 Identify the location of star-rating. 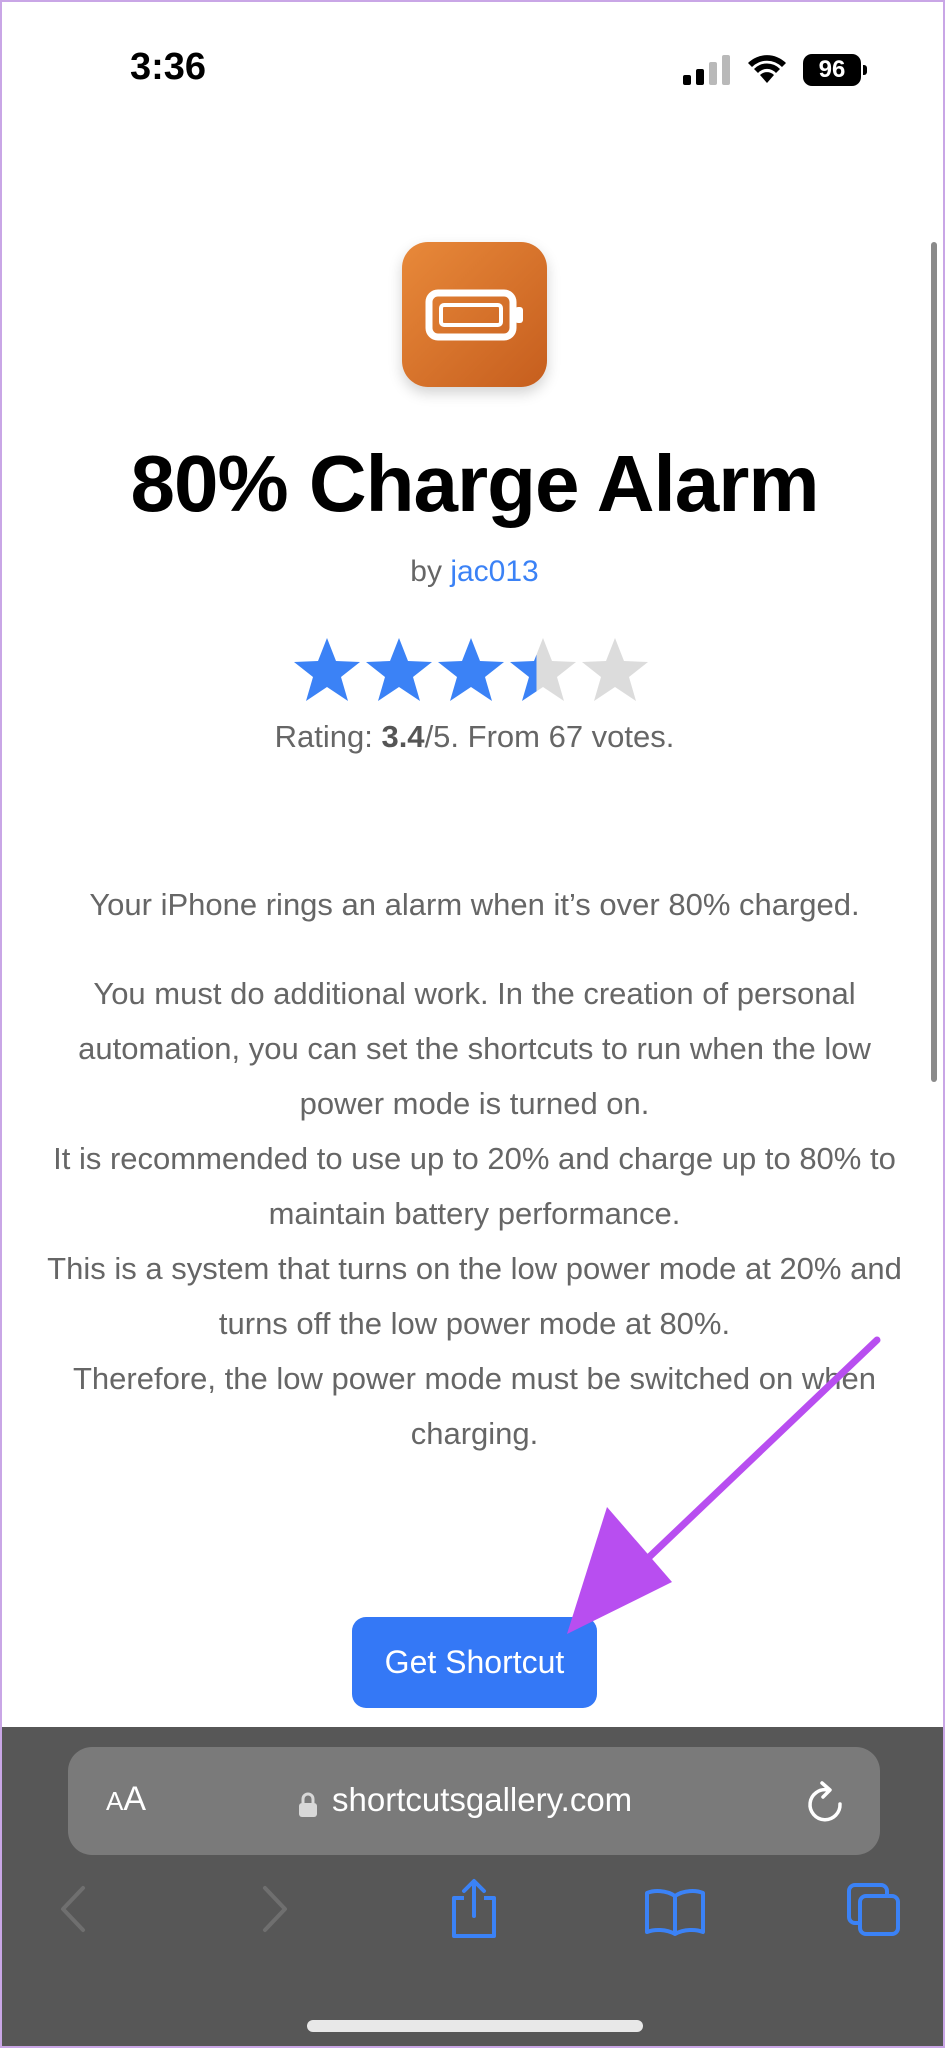
(471, 669).